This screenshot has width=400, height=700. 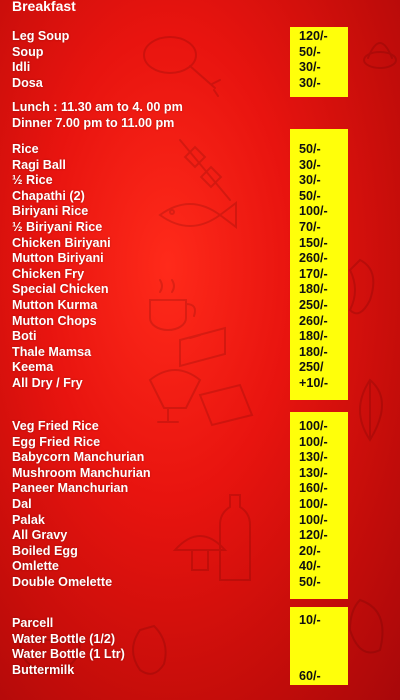 What do you see at coordinates (313, 320) in the screenshot?
I see `price-mutton-chops: 260/-` at bounding box center [313, 320].